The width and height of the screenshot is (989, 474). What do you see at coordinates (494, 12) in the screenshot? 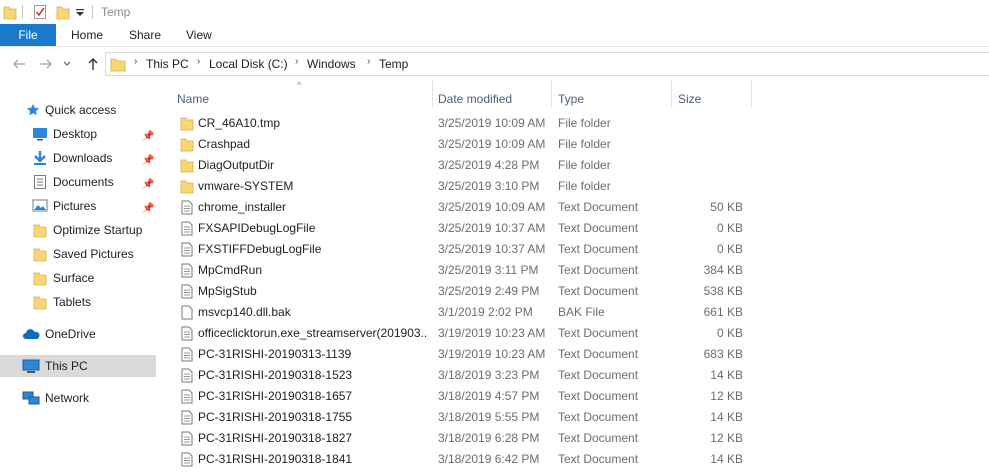
I see `title-bar: Temp` at bounding box center [494, 12].